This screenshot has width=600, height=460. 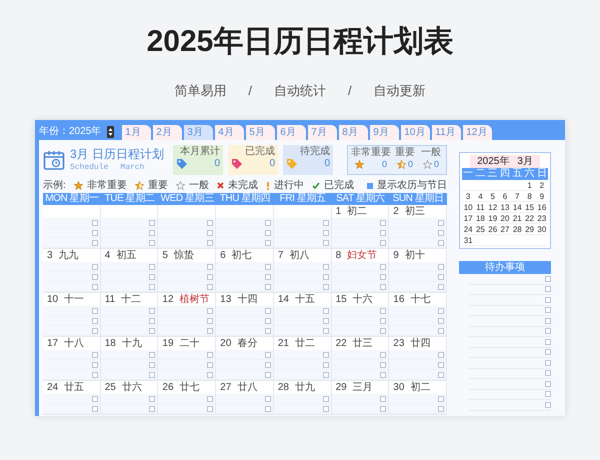 What do you see at coordinates (492, 218) in the screenshot?
I see `date-cell: 19` at bounding box center [492, 218].